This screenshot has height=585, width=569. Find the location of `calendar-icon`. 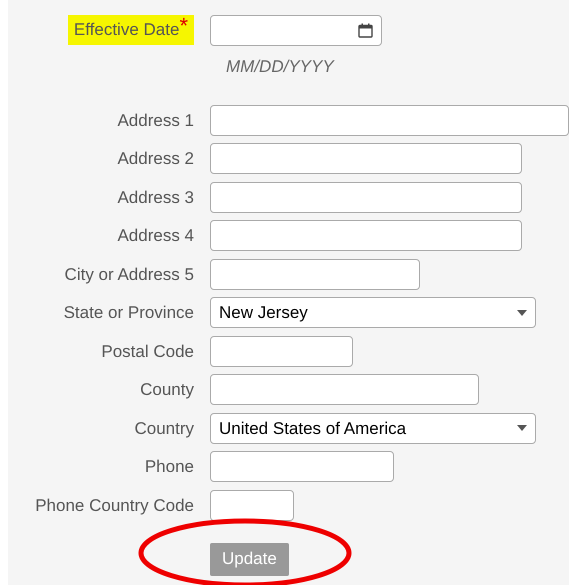

calendar-icon is located at coordinates (365, 30).